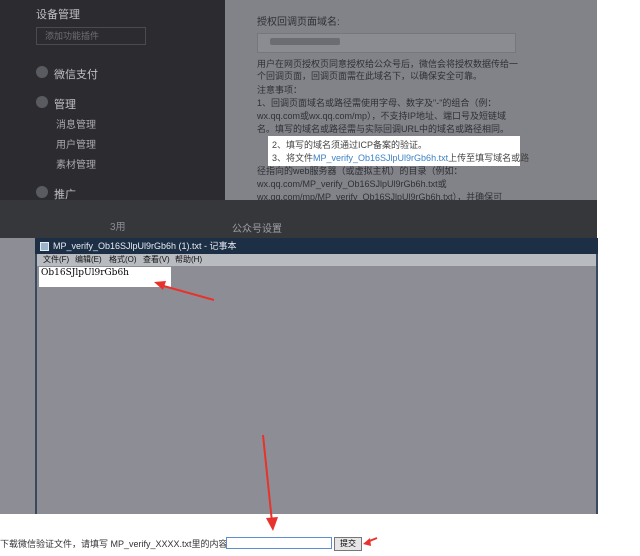 This screenshot has width=640, height=556. What do you see at coordinates (272, 524) in the screenshot?
I see `arrow-head-input` at bounding box center [272, 524].